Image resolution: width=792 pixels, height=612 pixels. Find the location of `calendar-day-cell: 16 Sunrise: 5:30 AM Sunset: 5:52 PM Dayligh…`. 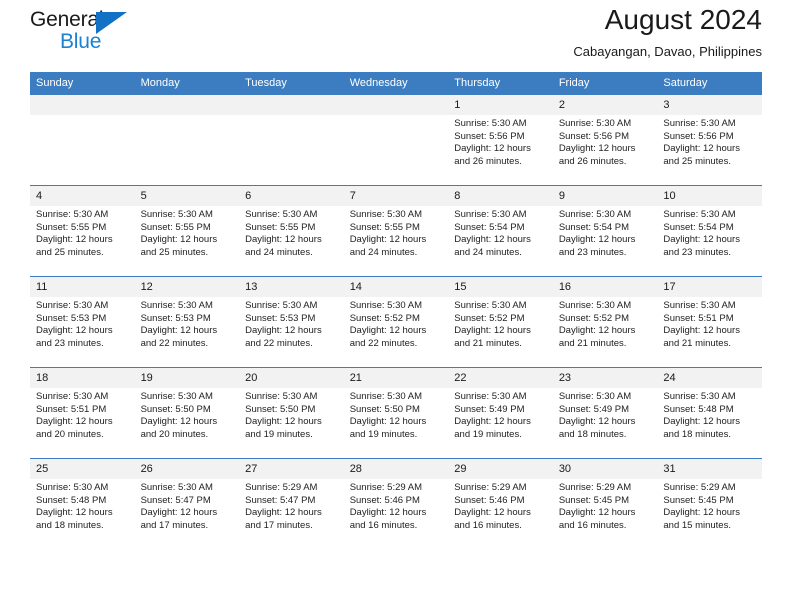

calendar-day-cell: 16 Sunrise: 5:30 AM Sunset: 5:52 PM Dayligh… is located at coordinates (605, 322).